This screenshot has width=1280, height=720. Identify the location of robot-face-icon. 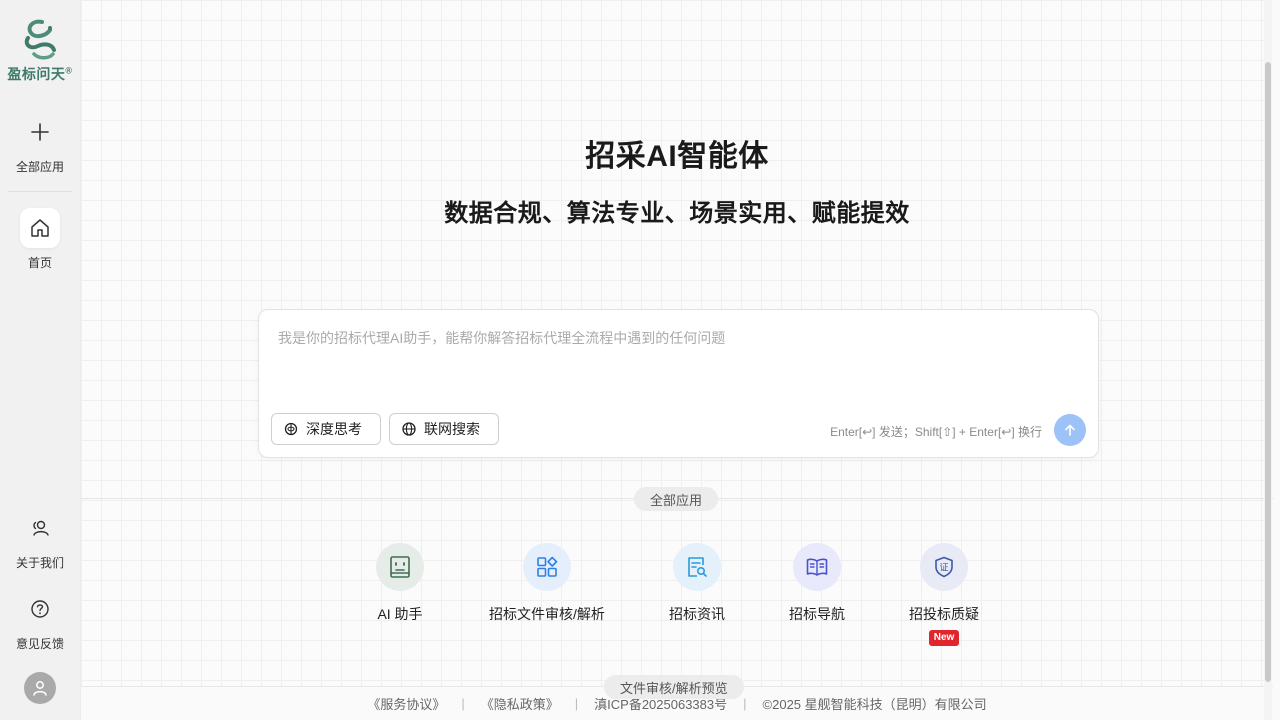
(400, 567).